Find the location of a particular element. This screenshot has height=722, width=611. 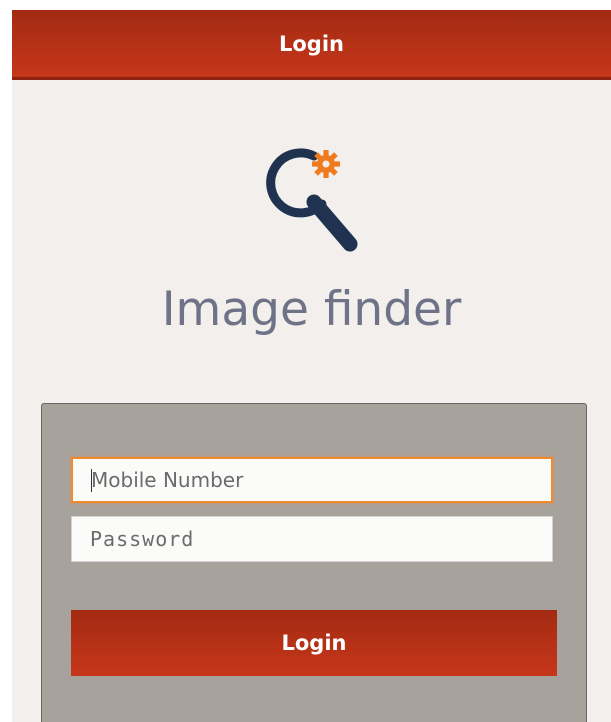

page-title: Login is located at coordinates (311, 43).